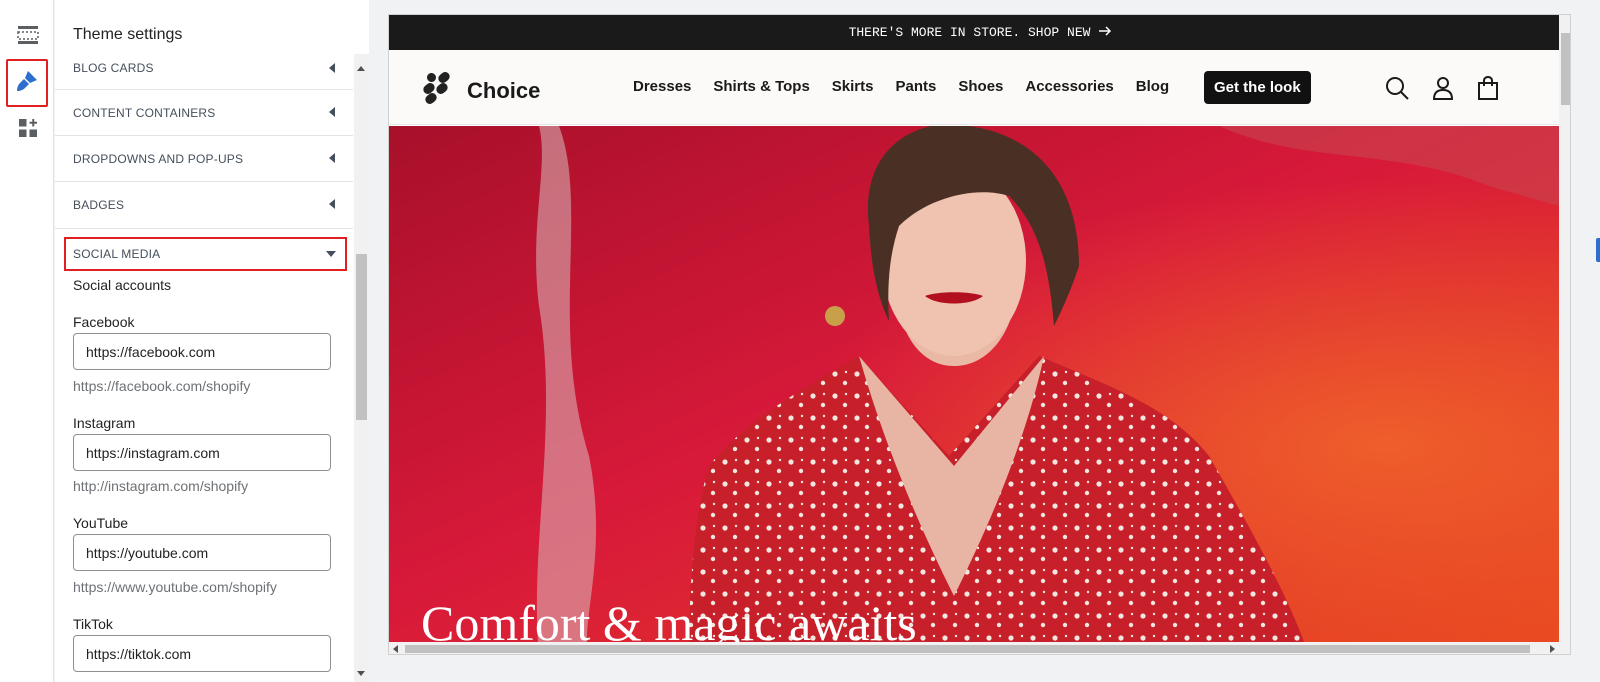 This screenshot has width=1600, height=682. What do you see at coordinates (202, 552) in the screenshot?
I see `youtube-input` at bounding box center [202, 552].